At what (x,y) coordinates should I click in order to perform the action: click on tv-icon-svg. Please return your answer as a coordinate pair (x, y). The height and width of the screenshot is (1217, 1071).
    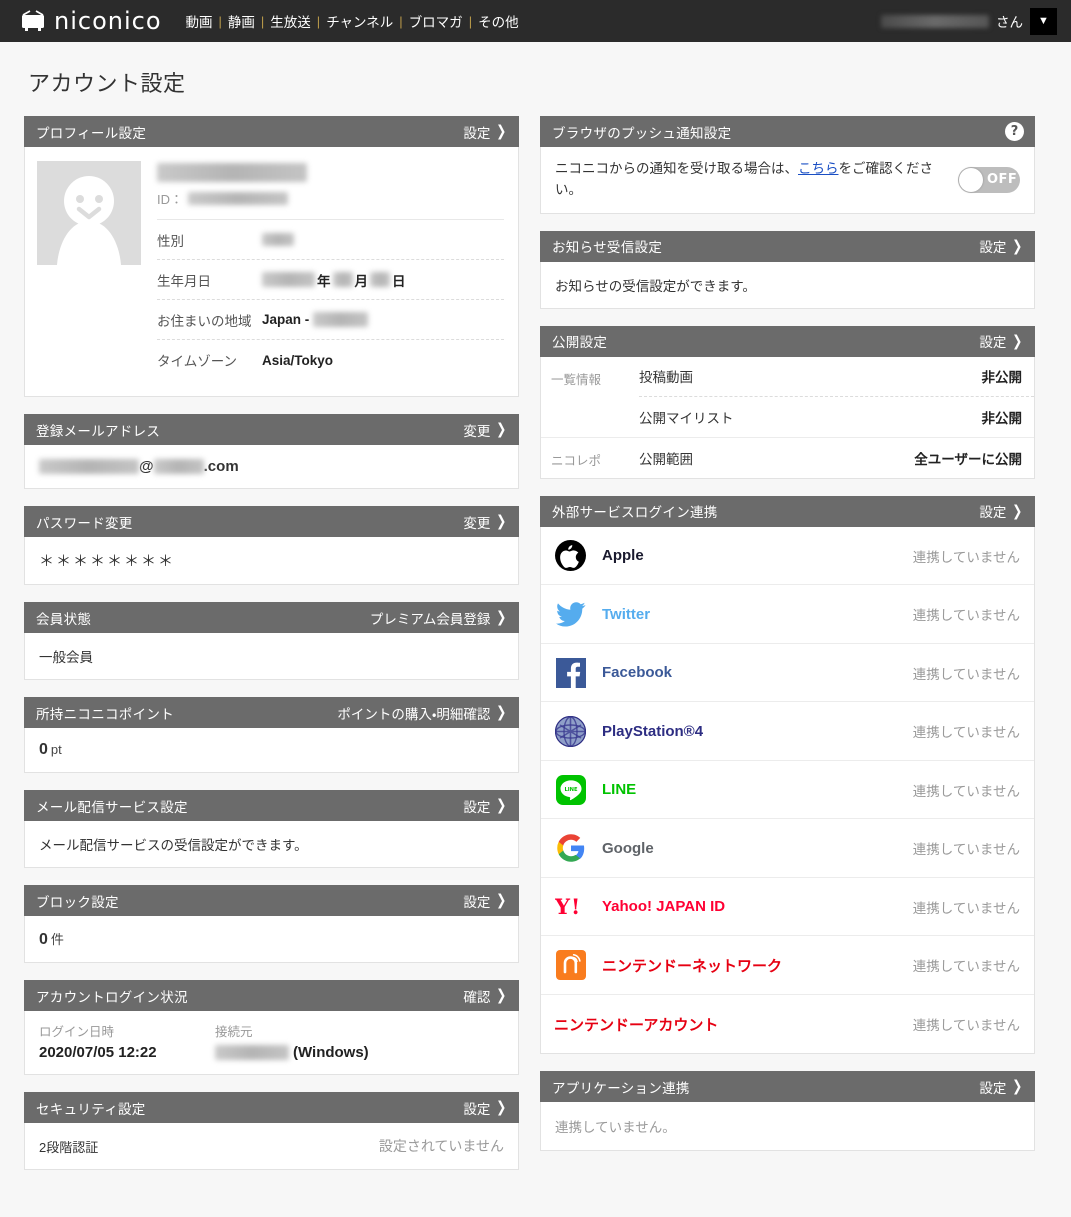
    Looking at the image, I should click on (33, 20).